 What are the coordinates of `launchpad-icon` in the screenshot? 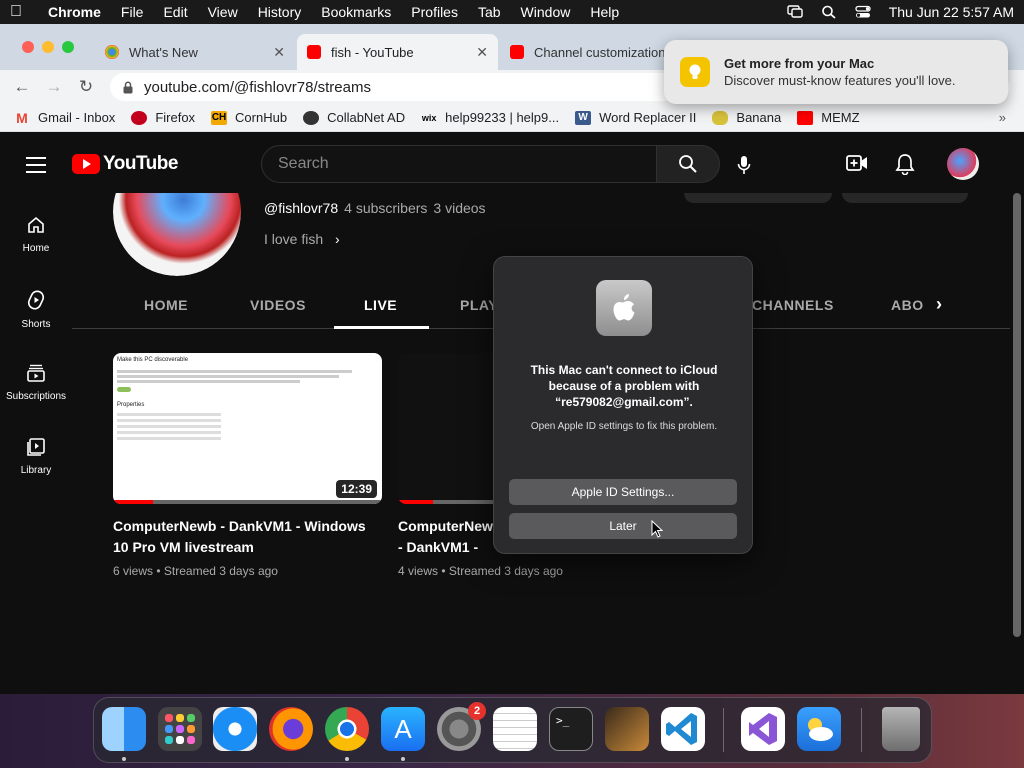 It's located at (180, 729).